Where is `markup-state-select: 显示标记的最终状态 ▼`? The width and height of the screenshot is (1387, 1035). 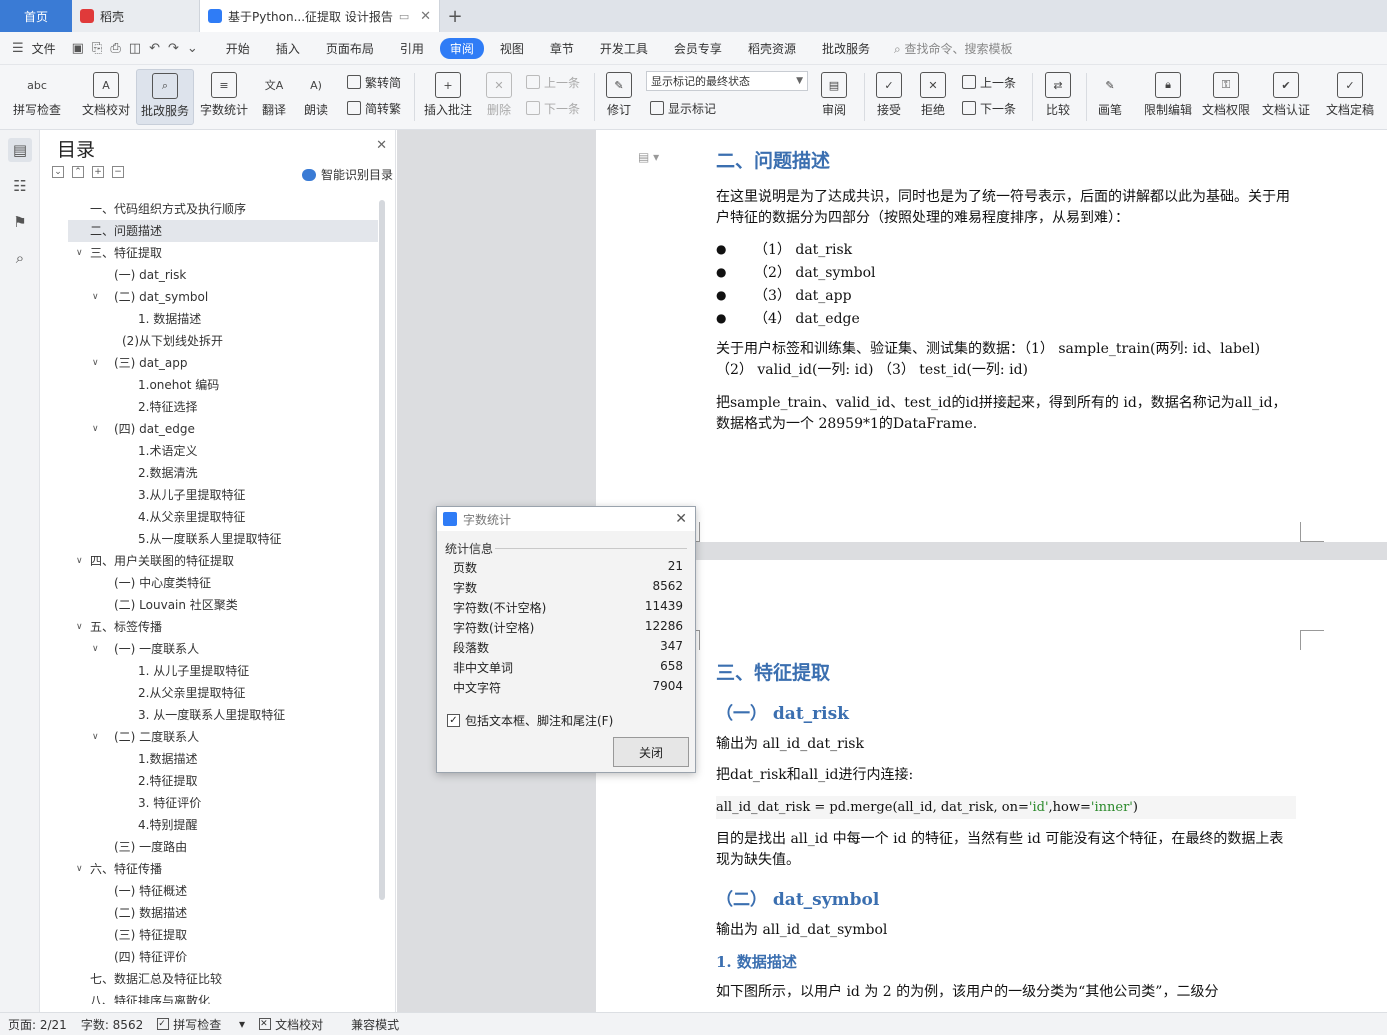
markup-state-select: 显示标记的最终状态 ▼ is located at coordinates (727, 81).